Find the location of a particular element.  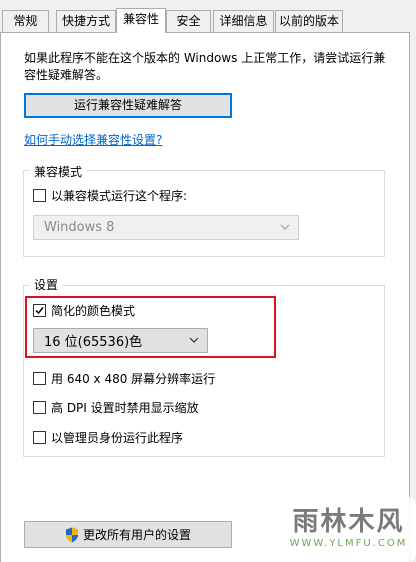

os-version-select: Windows 8 is located at coordinates (166, 227).